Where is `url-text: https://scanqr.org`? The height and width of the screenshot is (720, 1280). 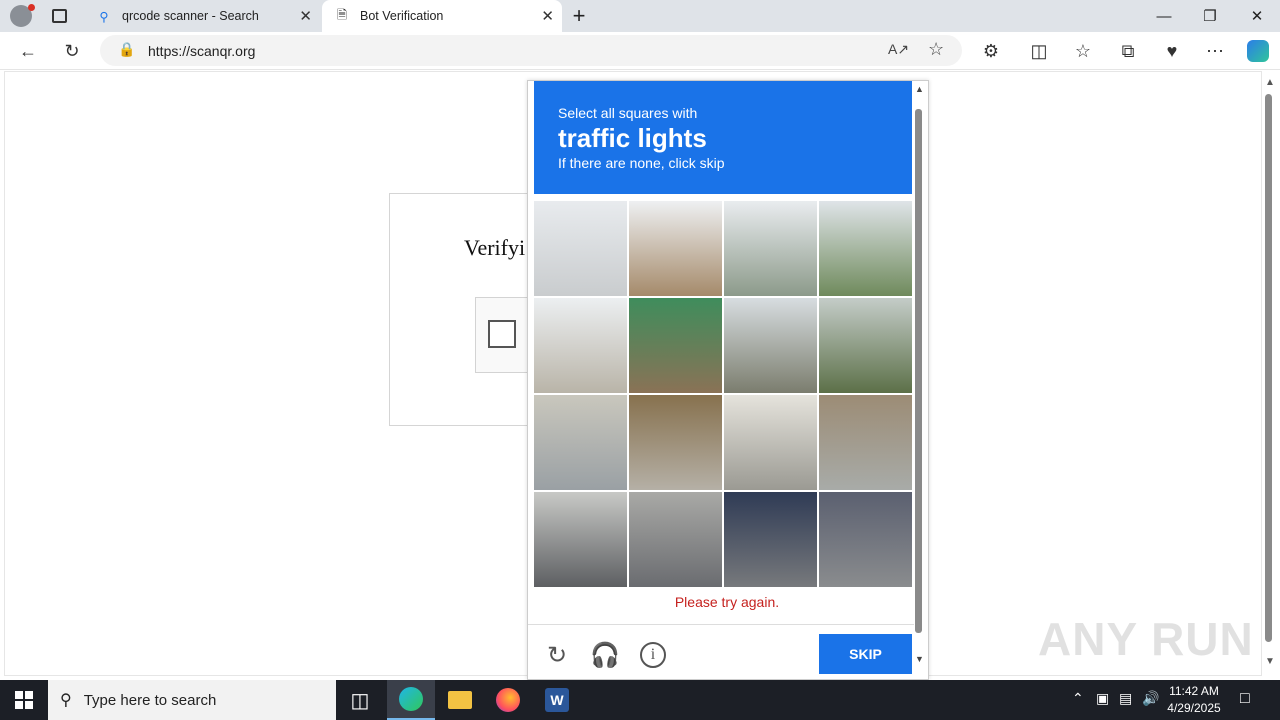
url-text: https://scanqr.org is located at coordinates (202, 51).